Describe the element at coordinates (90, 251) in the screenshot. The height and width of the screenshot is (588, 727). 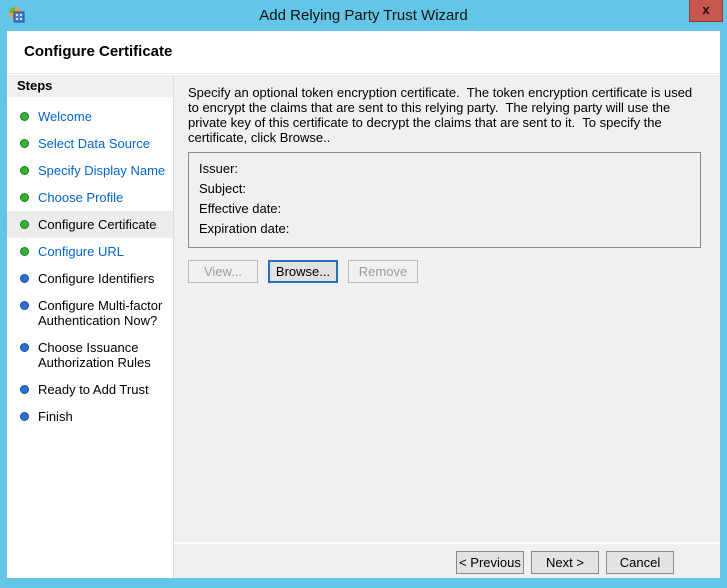
I see `step-configure-url: Configure URL` at that location.